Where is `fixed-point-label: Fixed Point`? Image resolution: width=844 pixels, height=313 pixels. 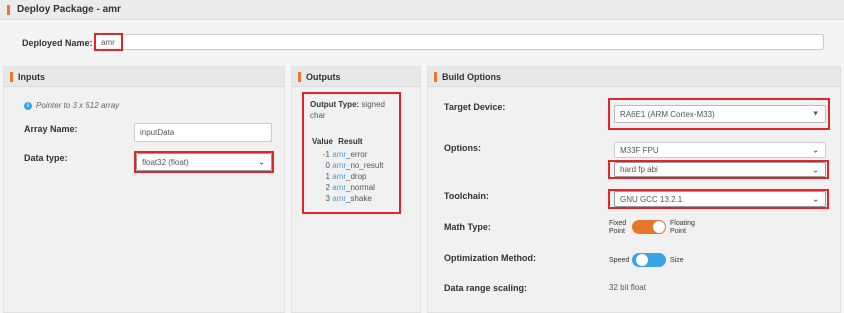 fixed-point-label: Fixed Point is located at coordinates (618, 227).